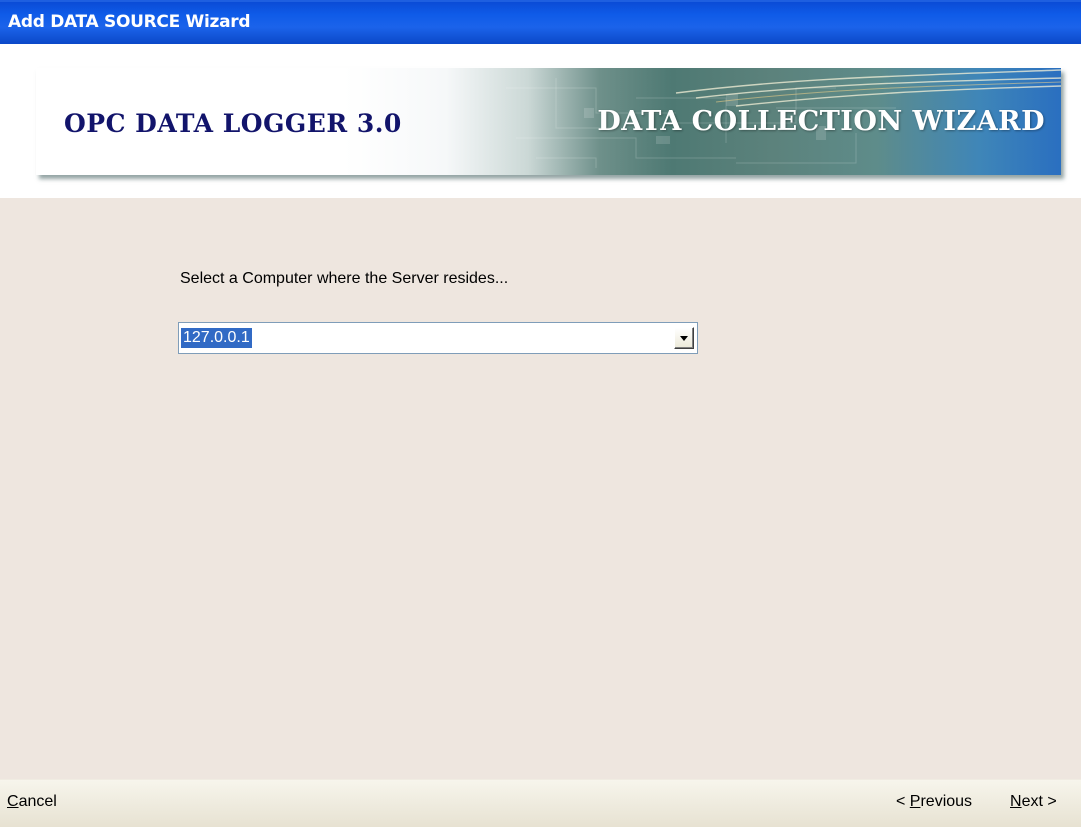  What do you see at coordinates (540, 22) in the screenshot?
I see `title-bar: Add DATA SOURCE Wizard` at bounding box center [540, 22].